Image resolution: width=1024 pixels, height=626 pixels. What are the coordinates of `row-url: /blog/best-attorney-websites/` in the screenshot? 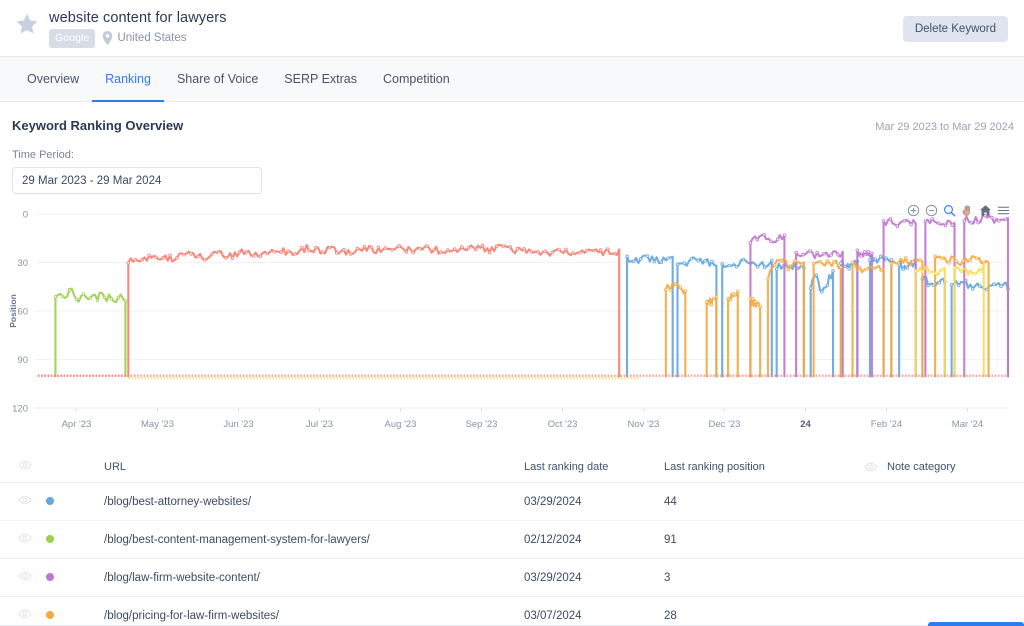 It's located at (314, 501).